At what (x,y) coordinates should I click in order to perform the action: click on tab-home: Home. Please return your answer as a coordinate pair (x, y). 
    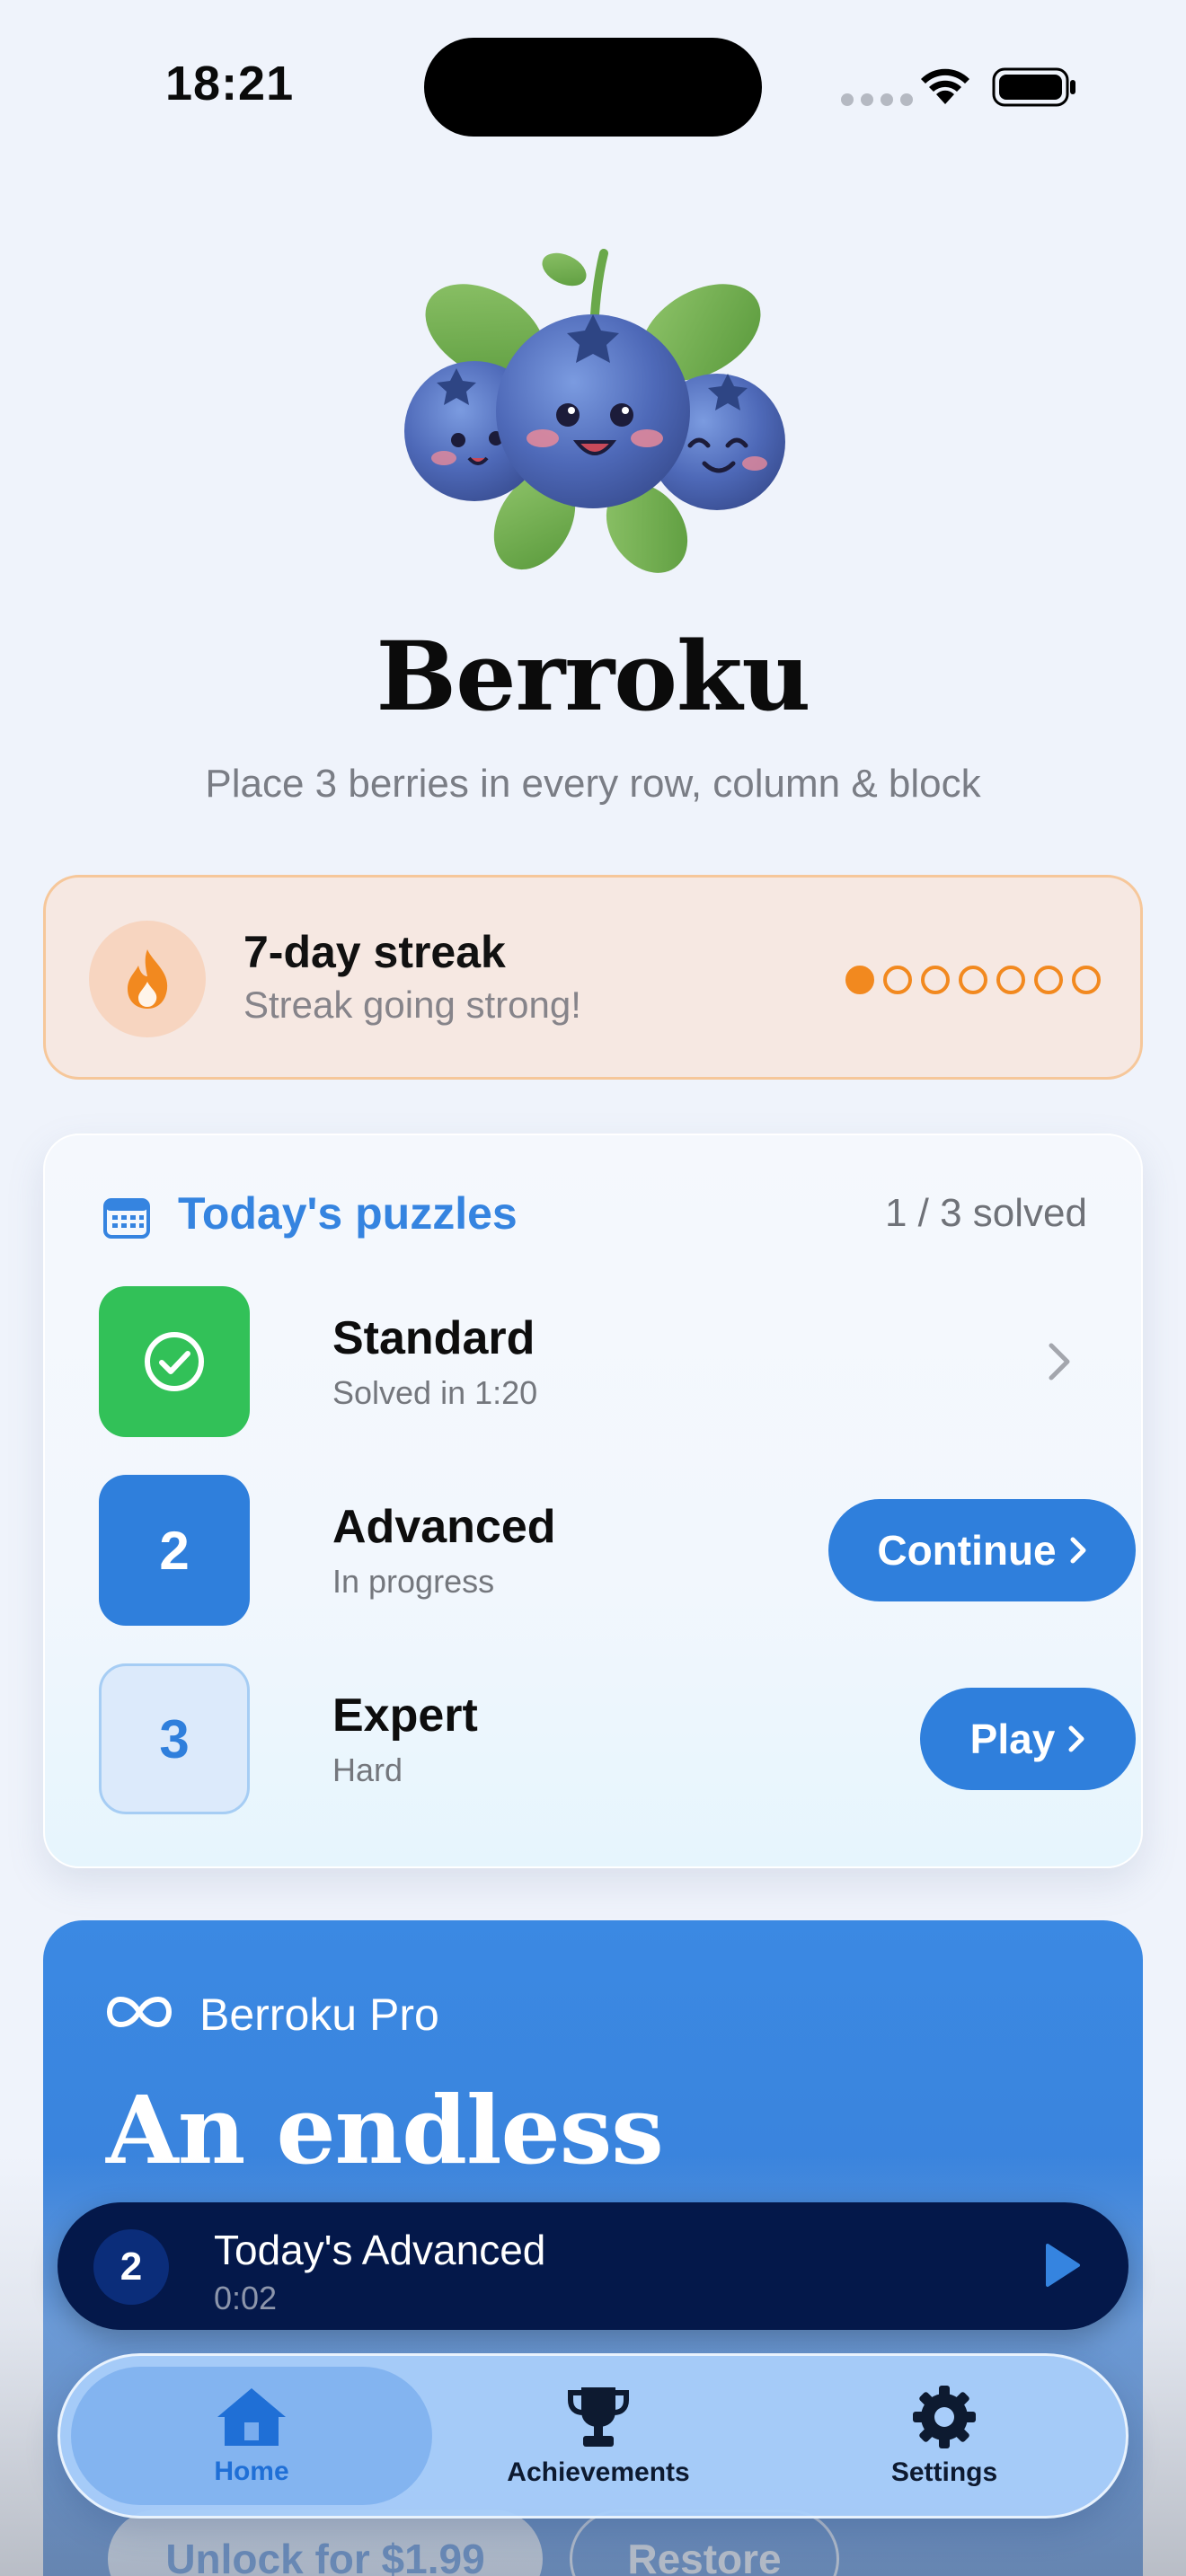
    Looking at the image, I should click on (251, 2436).